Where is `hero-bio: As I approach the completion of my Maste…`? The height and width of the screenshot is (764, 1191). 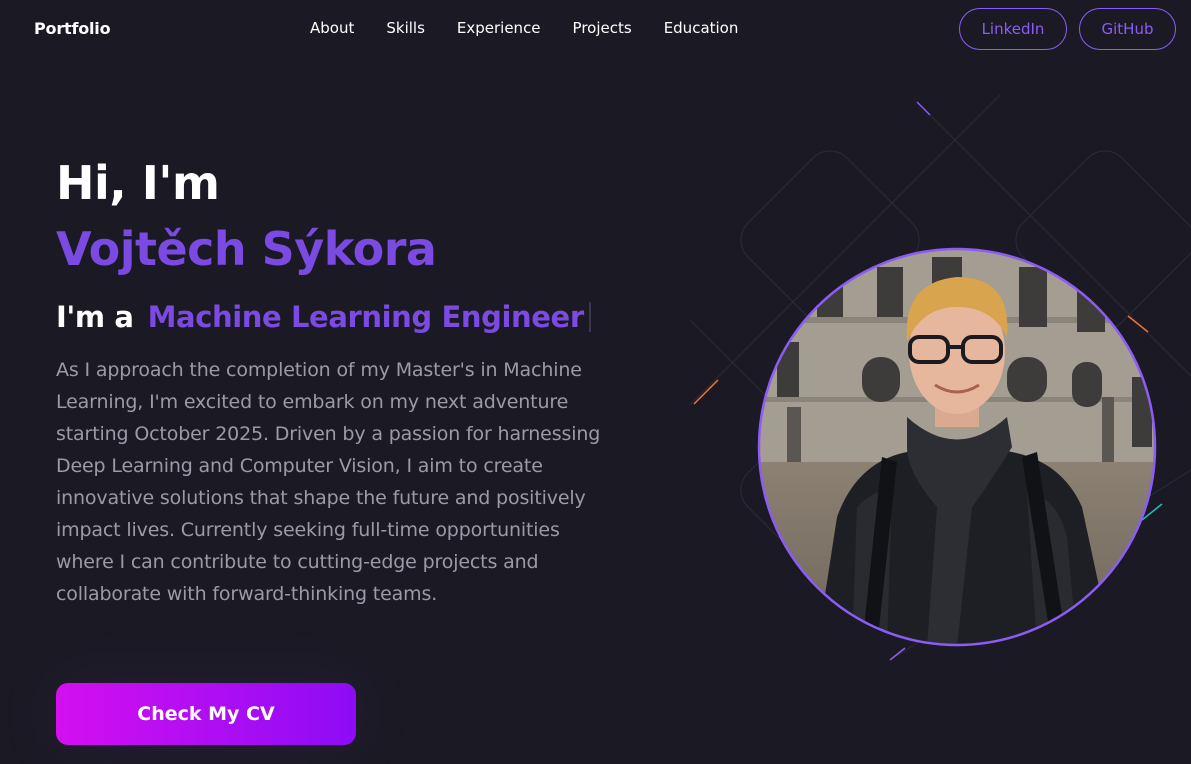 hero-bio: As I approach the completion of my Maste… is located at coordinates (328, 482).